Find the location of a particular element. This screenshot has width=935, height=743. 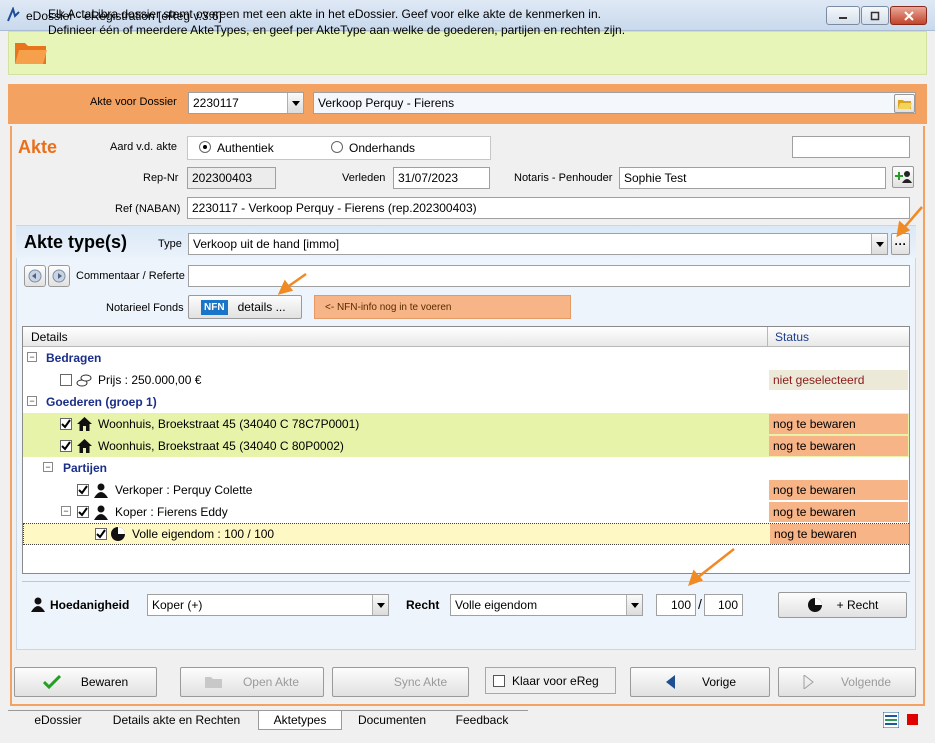

commentaar-field is located at coordinates (549, 276).